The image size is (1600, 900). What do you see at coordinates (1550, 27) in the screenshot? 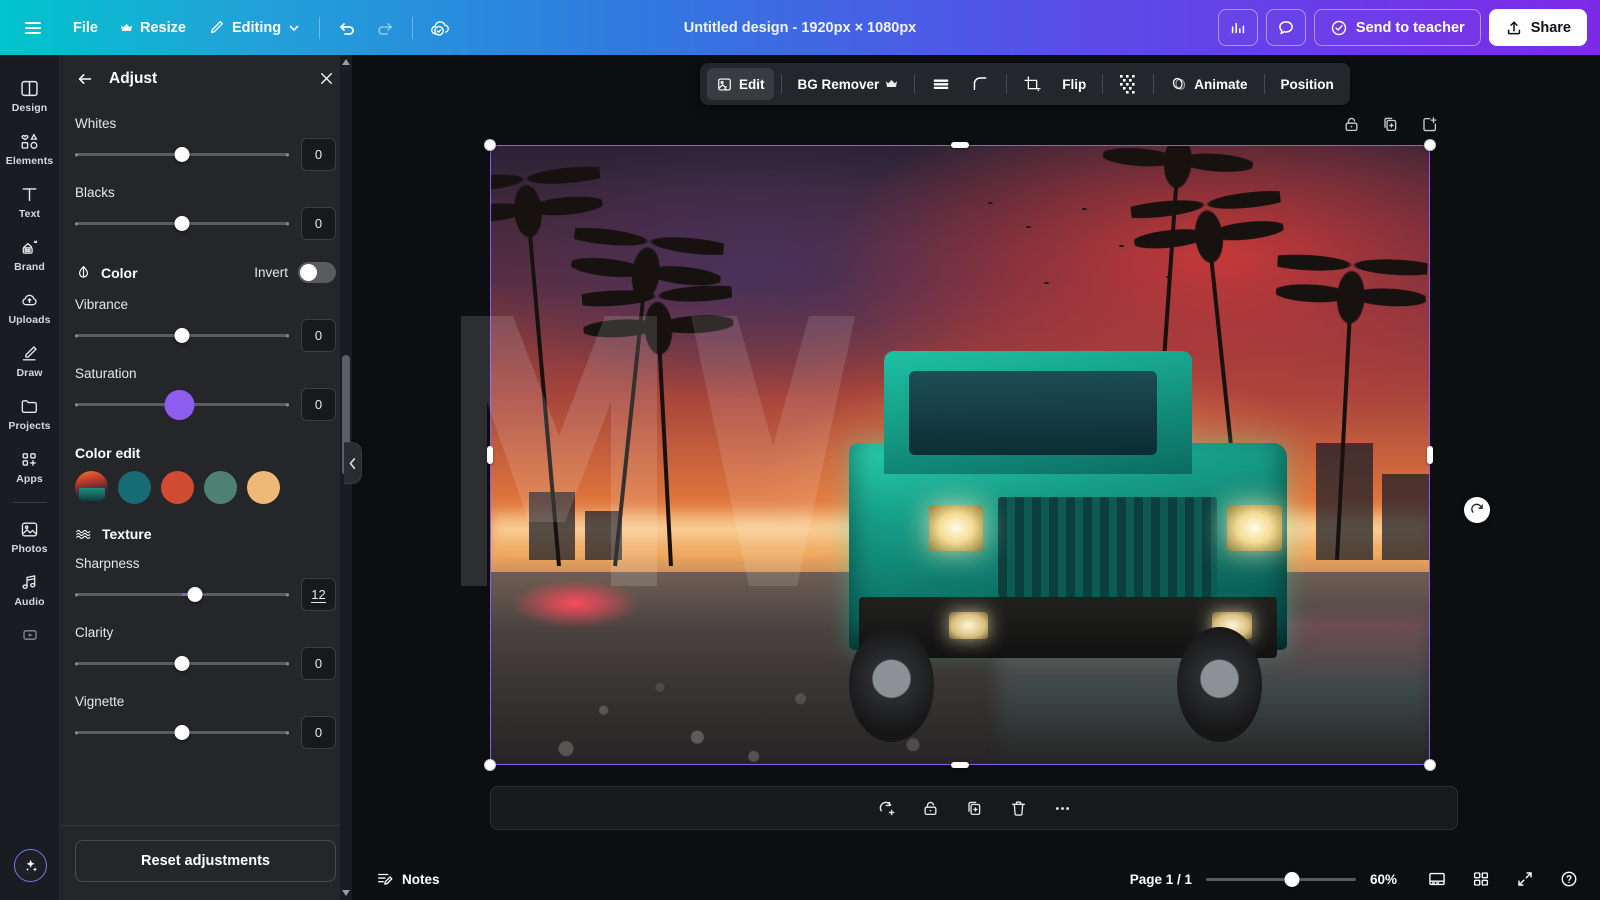
I see `share-label: Share` at bounding box center [1550, 27].